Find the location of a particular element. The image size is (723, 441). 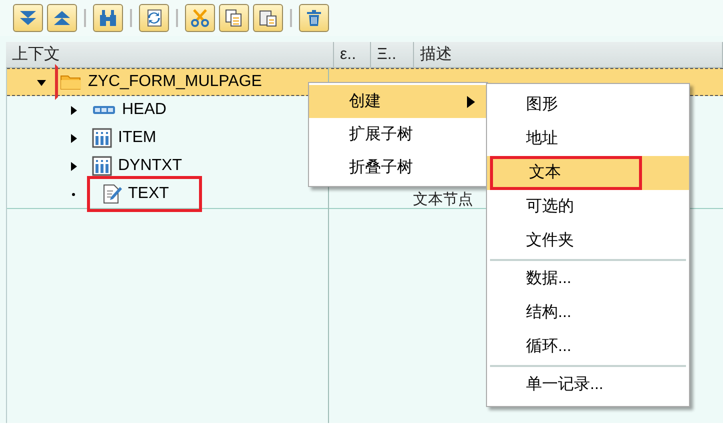

menu-item: 折叠子树 is located at coordinates (398, 167).